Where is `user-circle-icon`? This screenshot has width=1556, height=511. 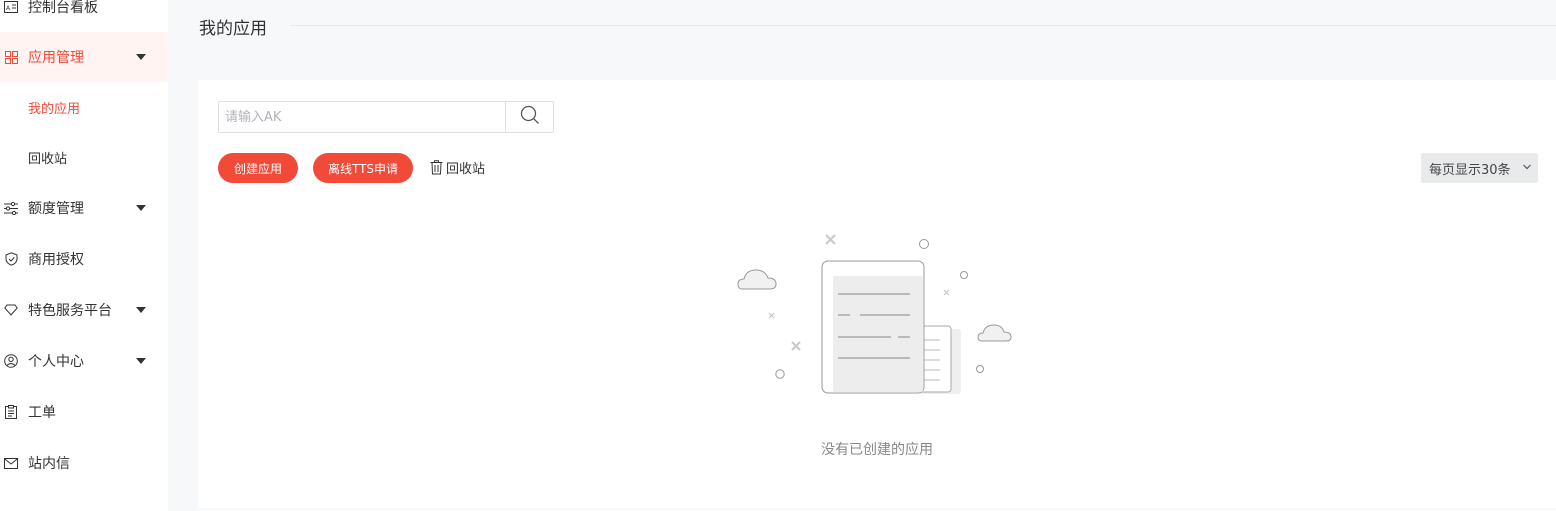
user-circle-icon is located at coordinates (11, 361).